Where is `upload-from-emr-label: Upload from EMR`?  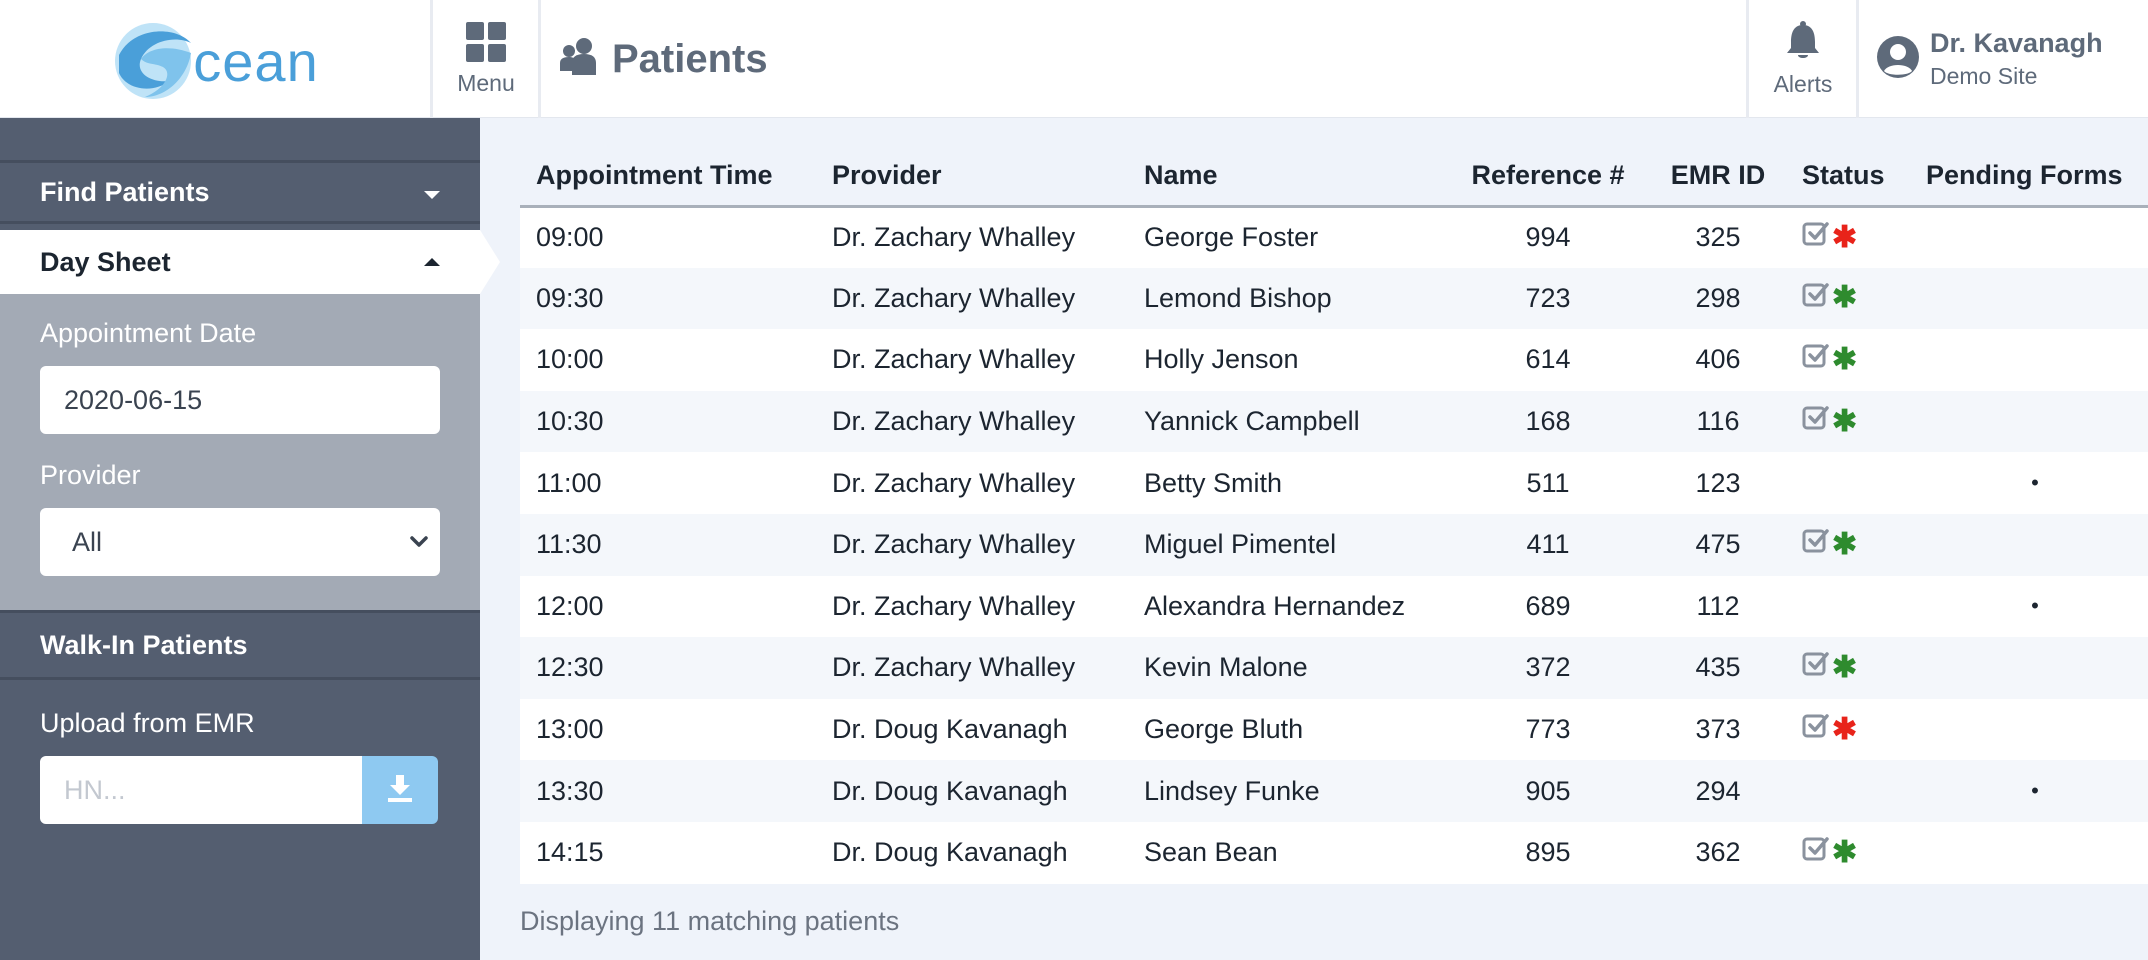 upload-from-emr-label: Upload from EMR is located at coordinates (147, 723).